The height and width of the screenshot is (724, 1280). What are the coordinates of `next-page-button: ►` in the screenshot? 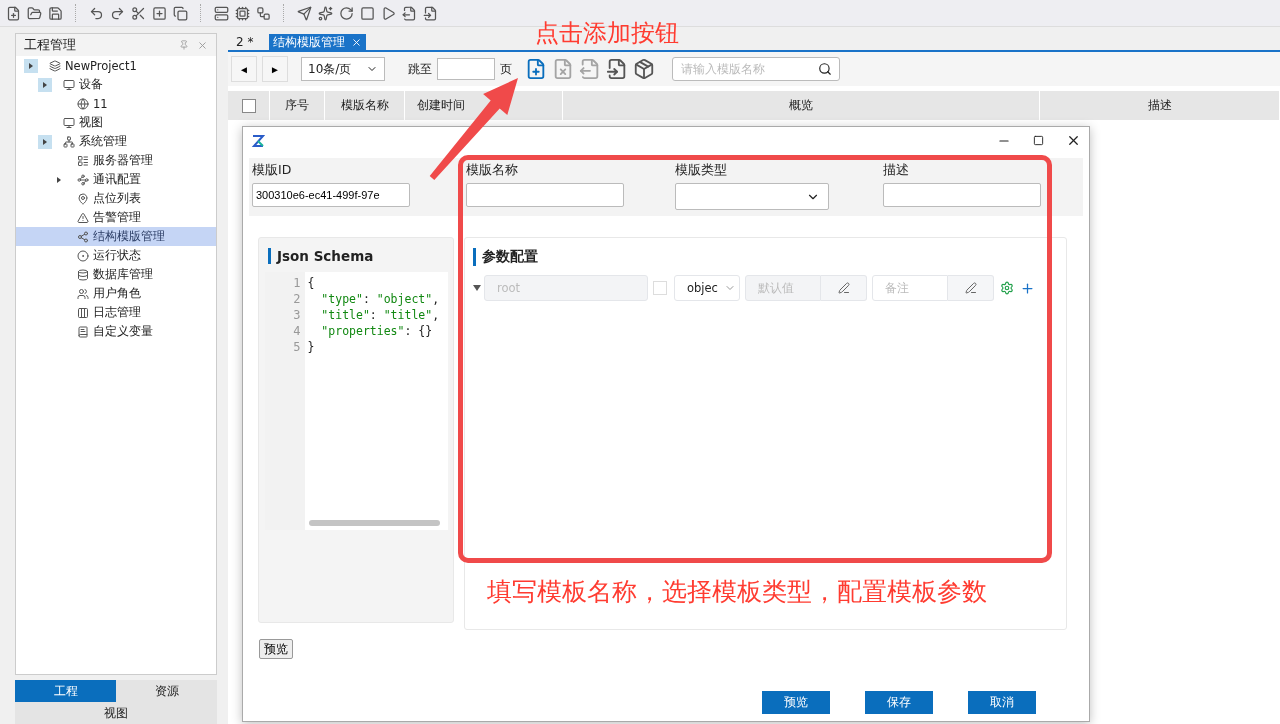 It's located at (275, 69).